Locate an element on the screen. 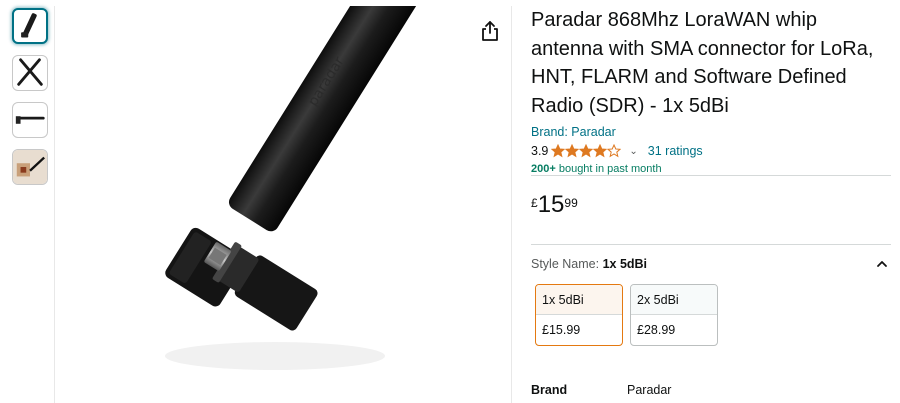 The image size is (900, 403). chevron-up-icon is located at coordinates (882, 264).